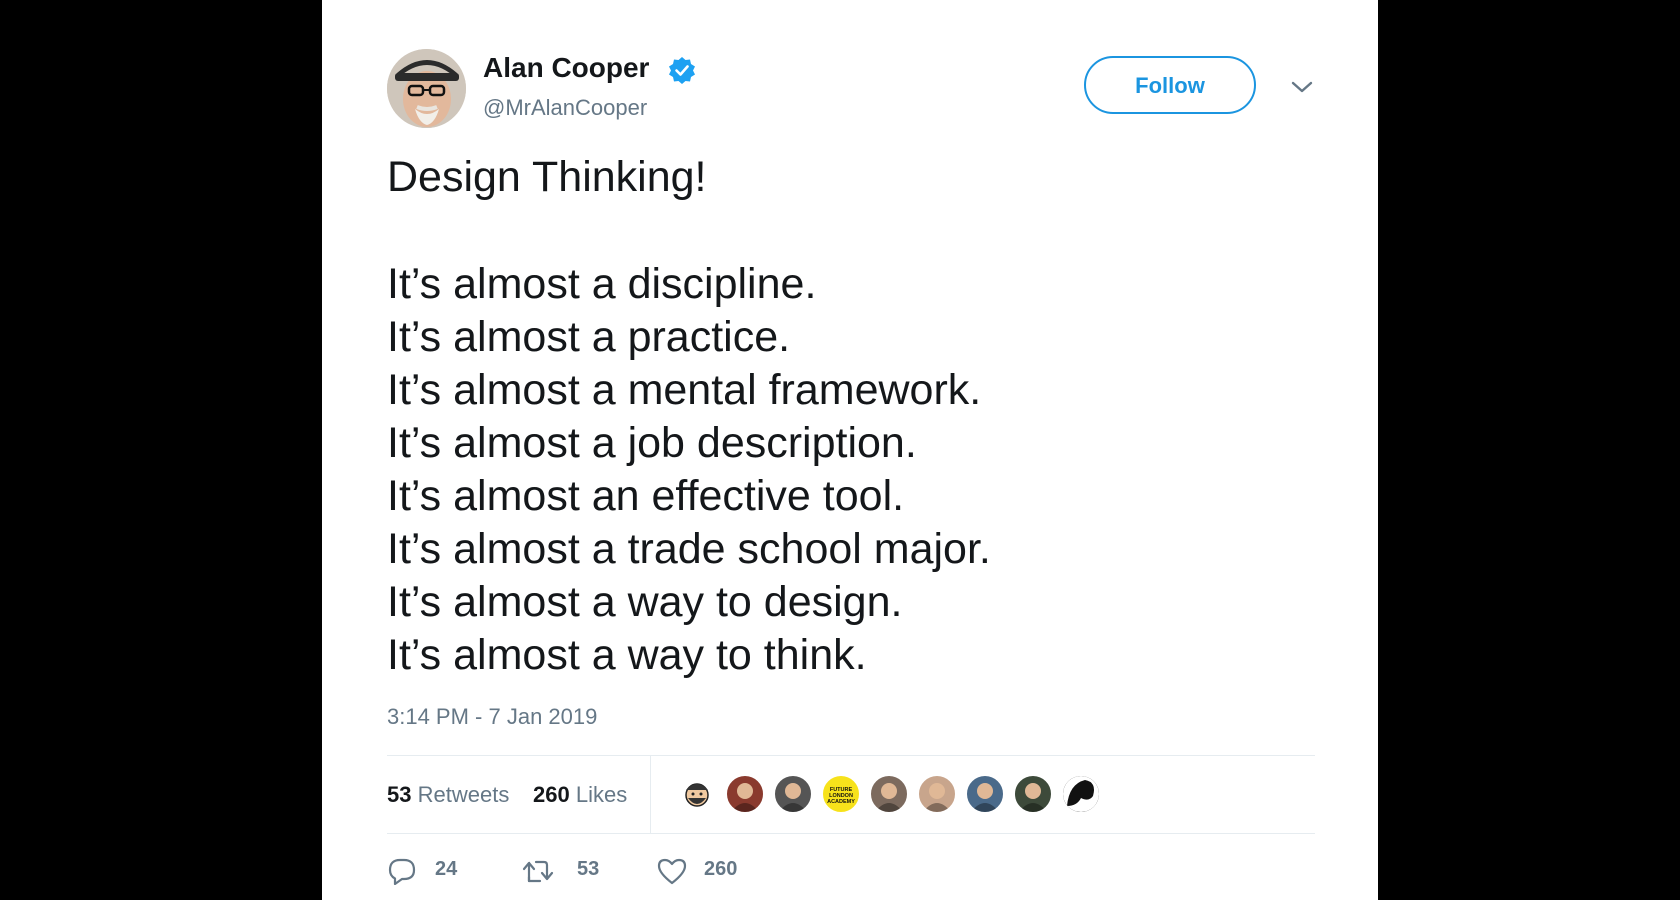 Image resolution: width=1680 pixels, height=900 pixels. Describe the element at coordinates (547, 177) in the screenshot. I see `tweet-title: Design Thinking!` at that location.